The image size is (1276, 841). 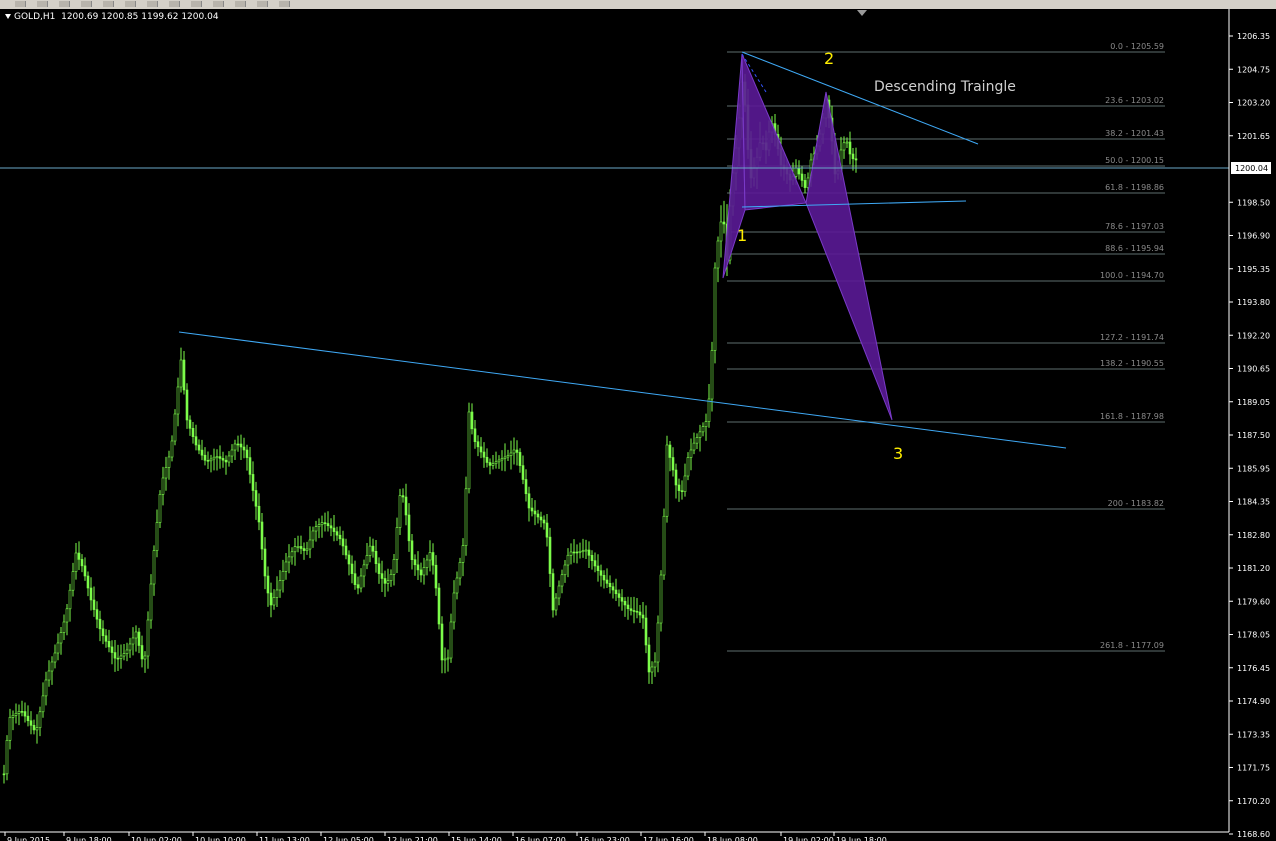 What do you see at coordinates (1132, 416) in the screenshot?
I see `fib-level-label: 161.8 - 1187.98` at bounding box center [1132, 416].